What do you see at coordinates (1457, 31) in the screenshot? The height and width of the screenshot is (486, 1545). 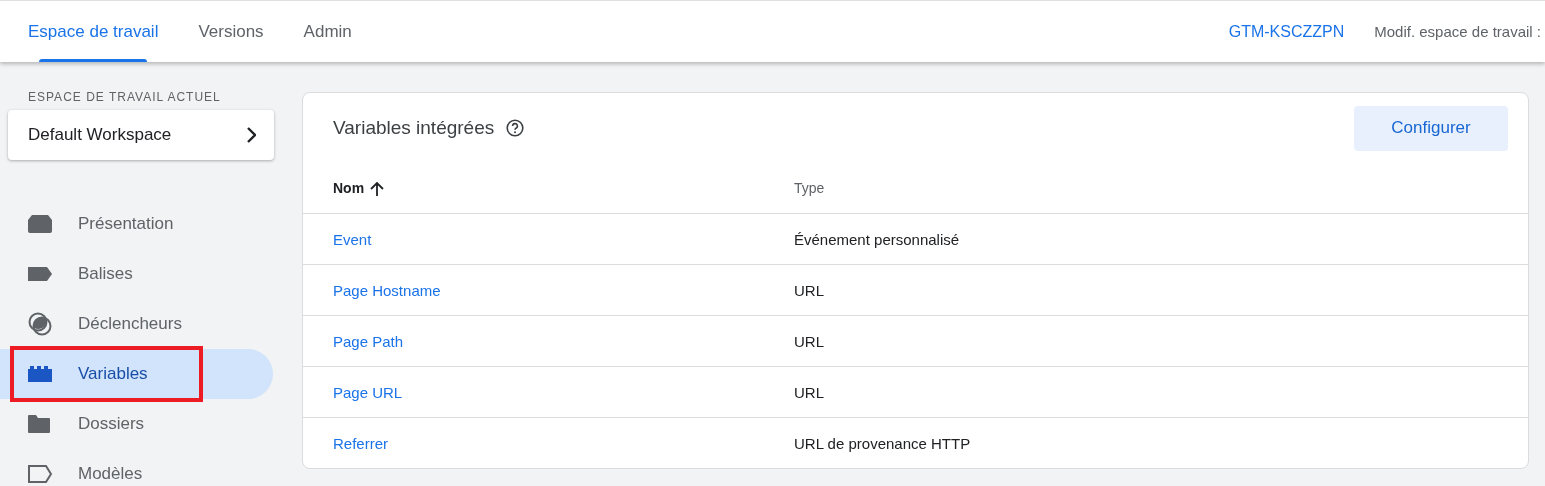 I see `workspace-changes-label: Modif. espace de travail :` at bounding box center [1457, 31].